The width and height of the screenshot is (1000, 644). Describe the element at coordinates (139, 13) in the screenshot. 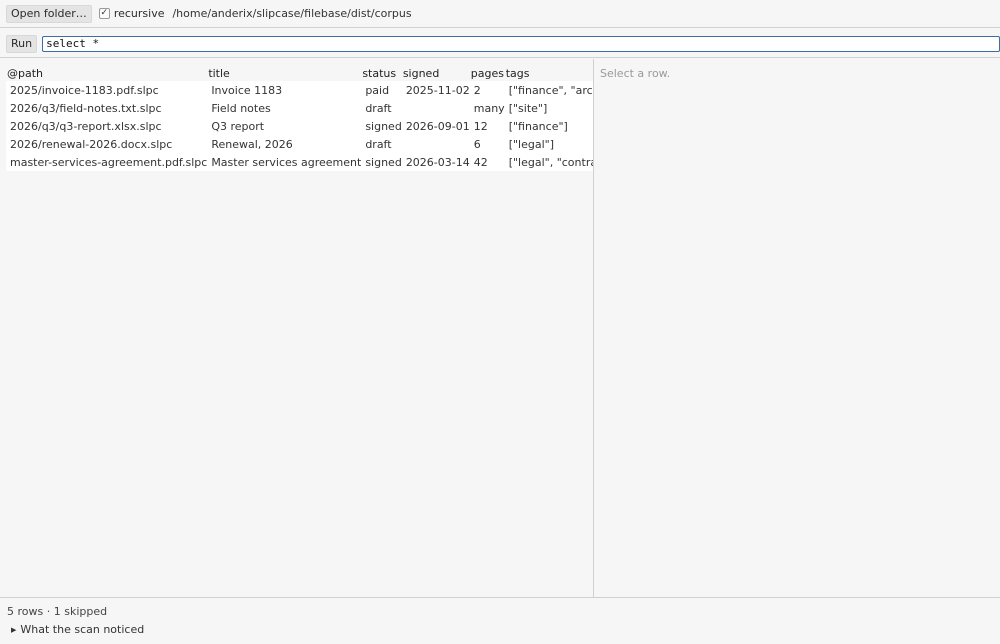

I see `recursive-label: recursive` at that location.